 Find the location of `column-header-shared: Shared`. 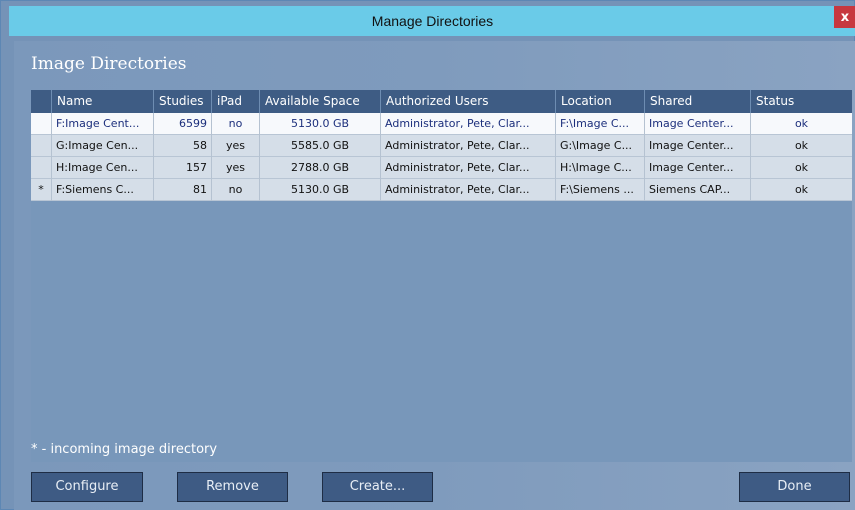

column-header-shared: Shared is located at coordinates (698, 101).